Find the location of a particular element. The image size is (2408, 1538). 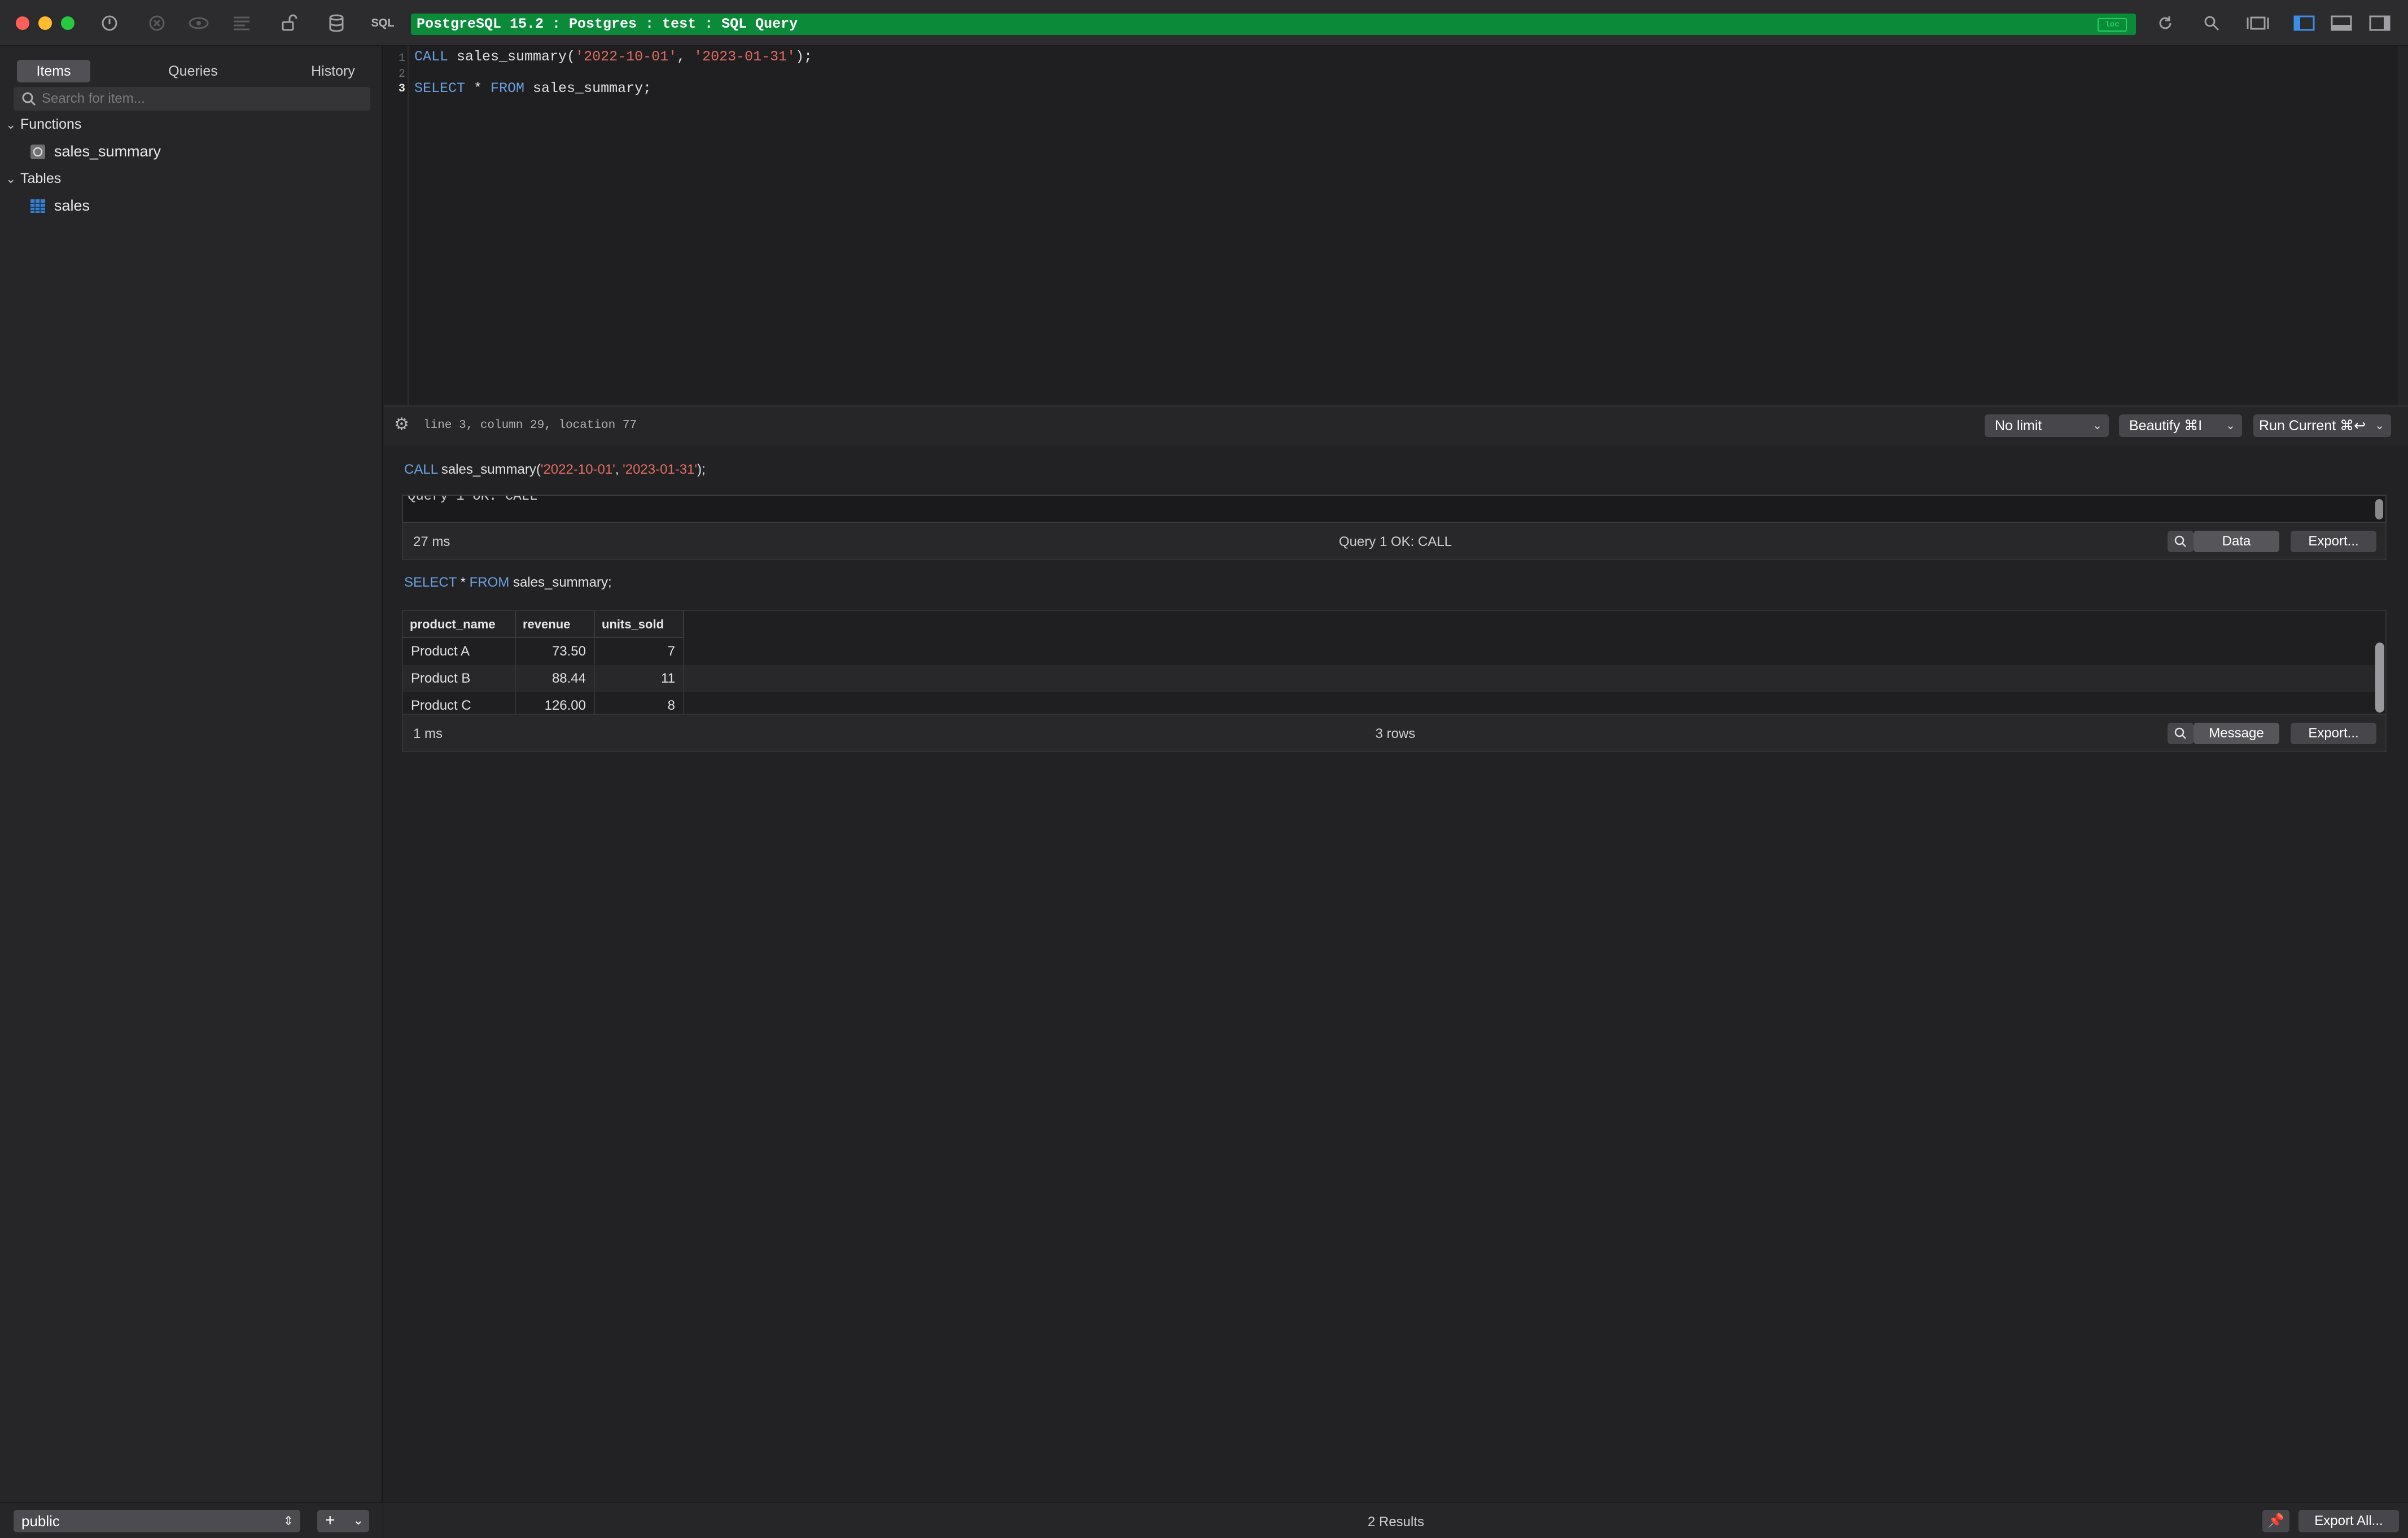

split-view-icon is located at coordinates (2257, 23).